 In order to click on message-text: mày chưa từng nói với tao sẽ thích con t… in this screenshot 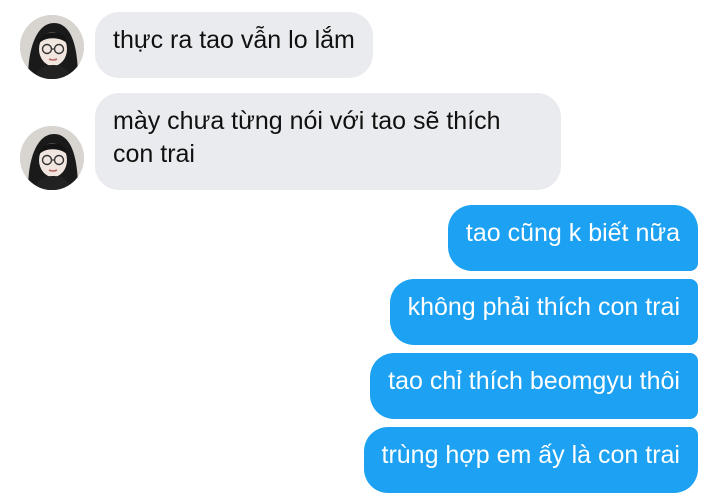, I will do `click(307, 137)`.